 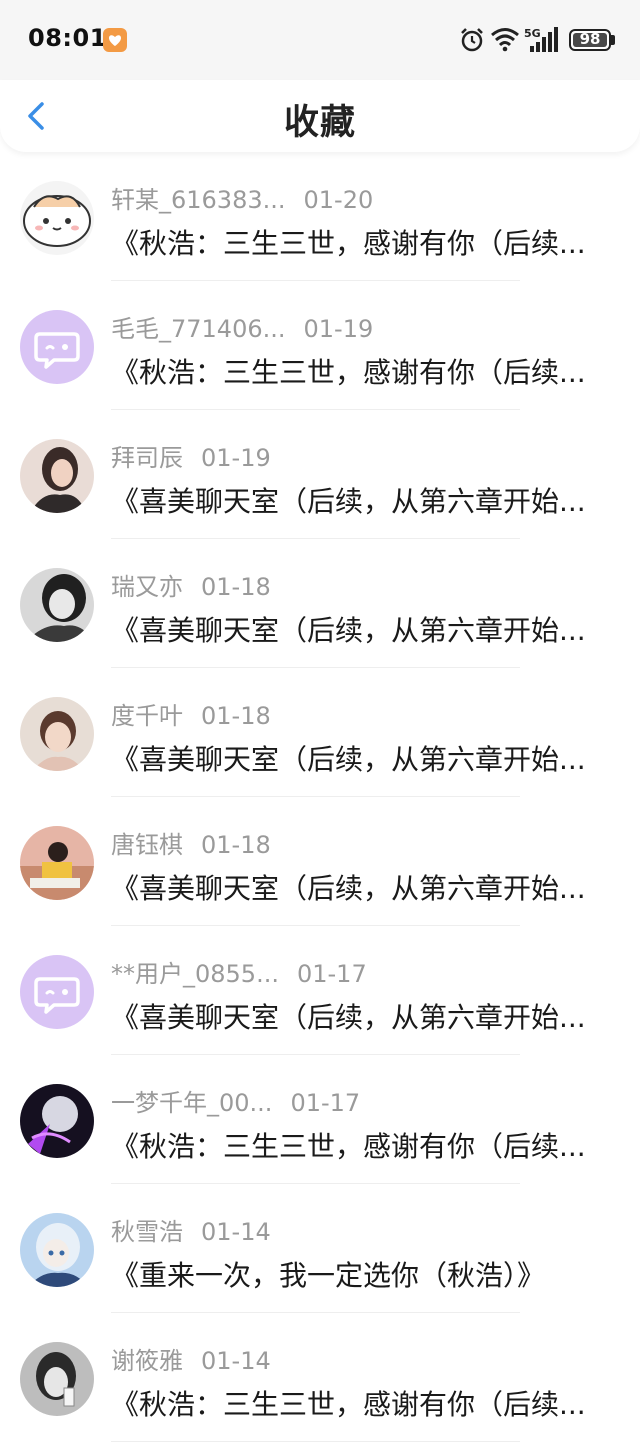 I want to click on author-name: 唐钰棋, so click(x=147, y=845).